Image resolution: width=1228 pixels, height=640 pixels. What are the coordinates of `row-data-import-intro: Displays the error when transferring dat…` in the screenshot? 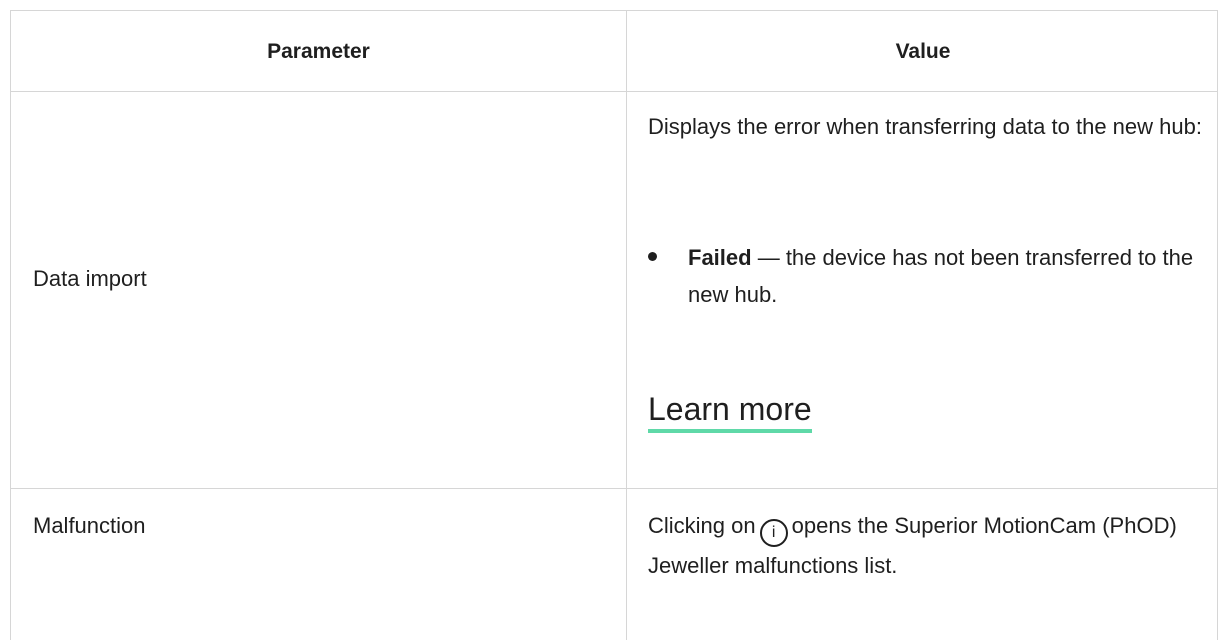 It's located at (925, 126).